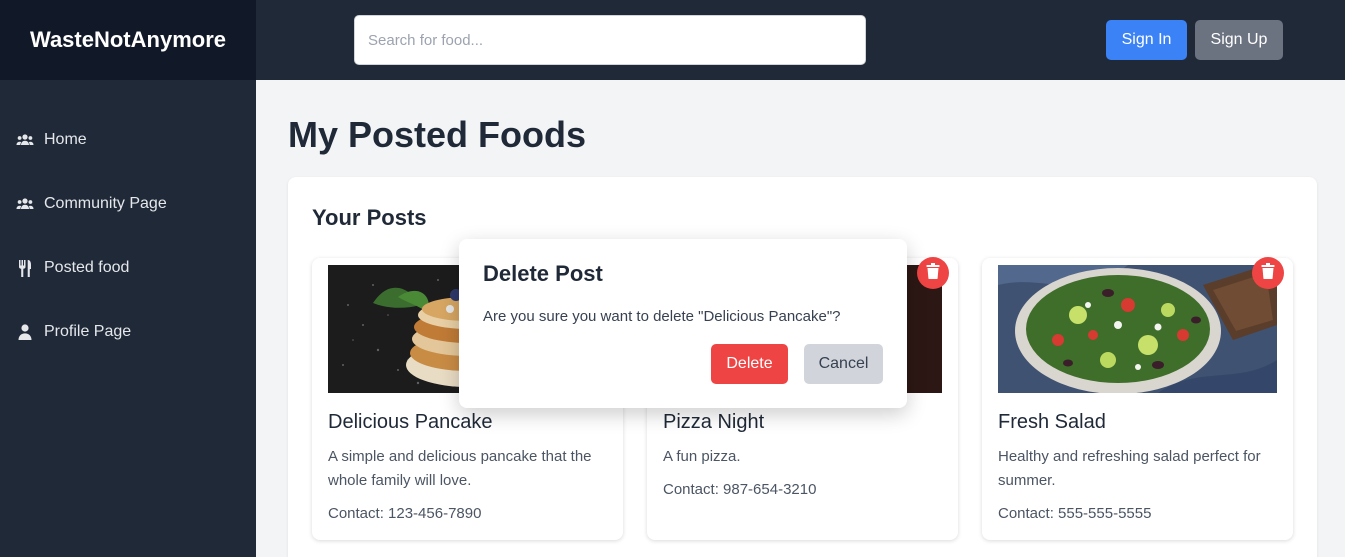  Describe the element at coordinates (437, 134) in the screenshot. I see `page-title: My Posted Foods` at that location.